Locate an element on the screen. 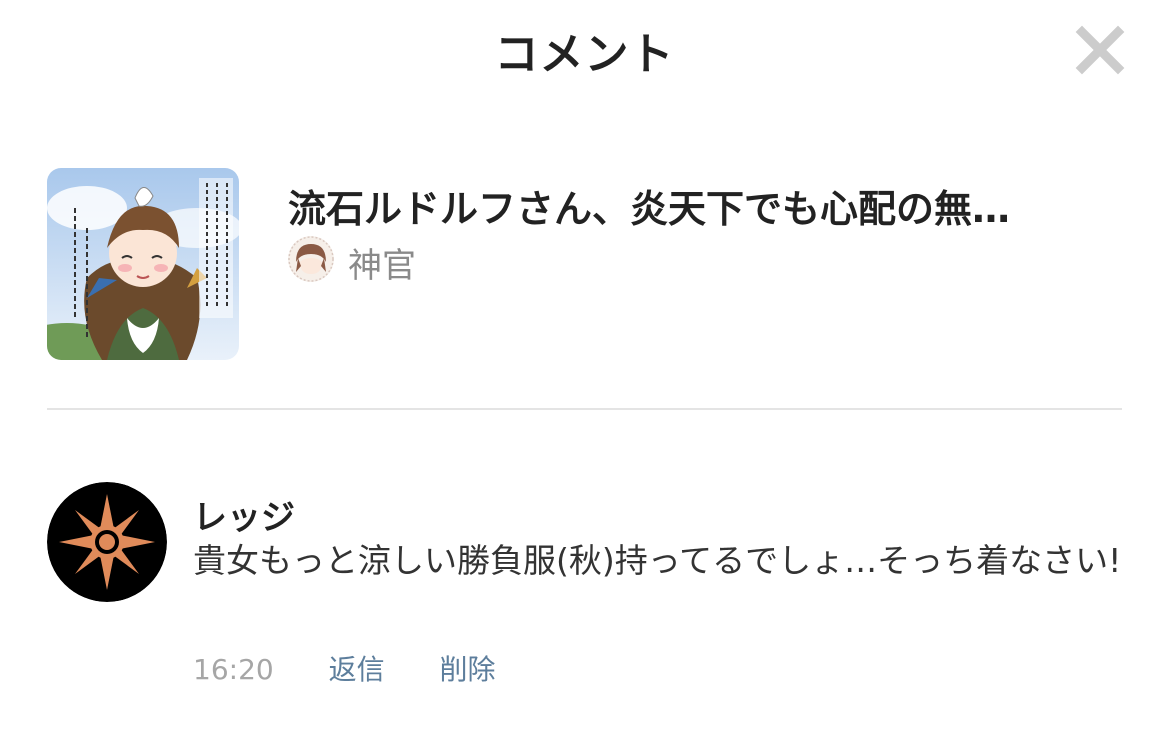  commenter-avatar is located at coordinates (107, 542).